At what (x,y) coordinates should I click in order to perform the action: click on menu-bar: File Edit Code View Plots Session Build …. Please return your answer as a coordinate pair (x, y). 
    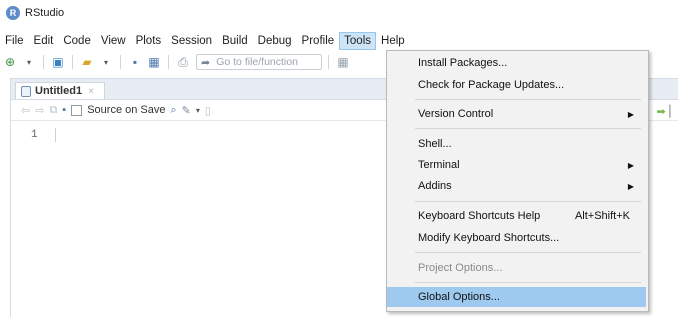
    Looking at the image, I should click on (205, 41).